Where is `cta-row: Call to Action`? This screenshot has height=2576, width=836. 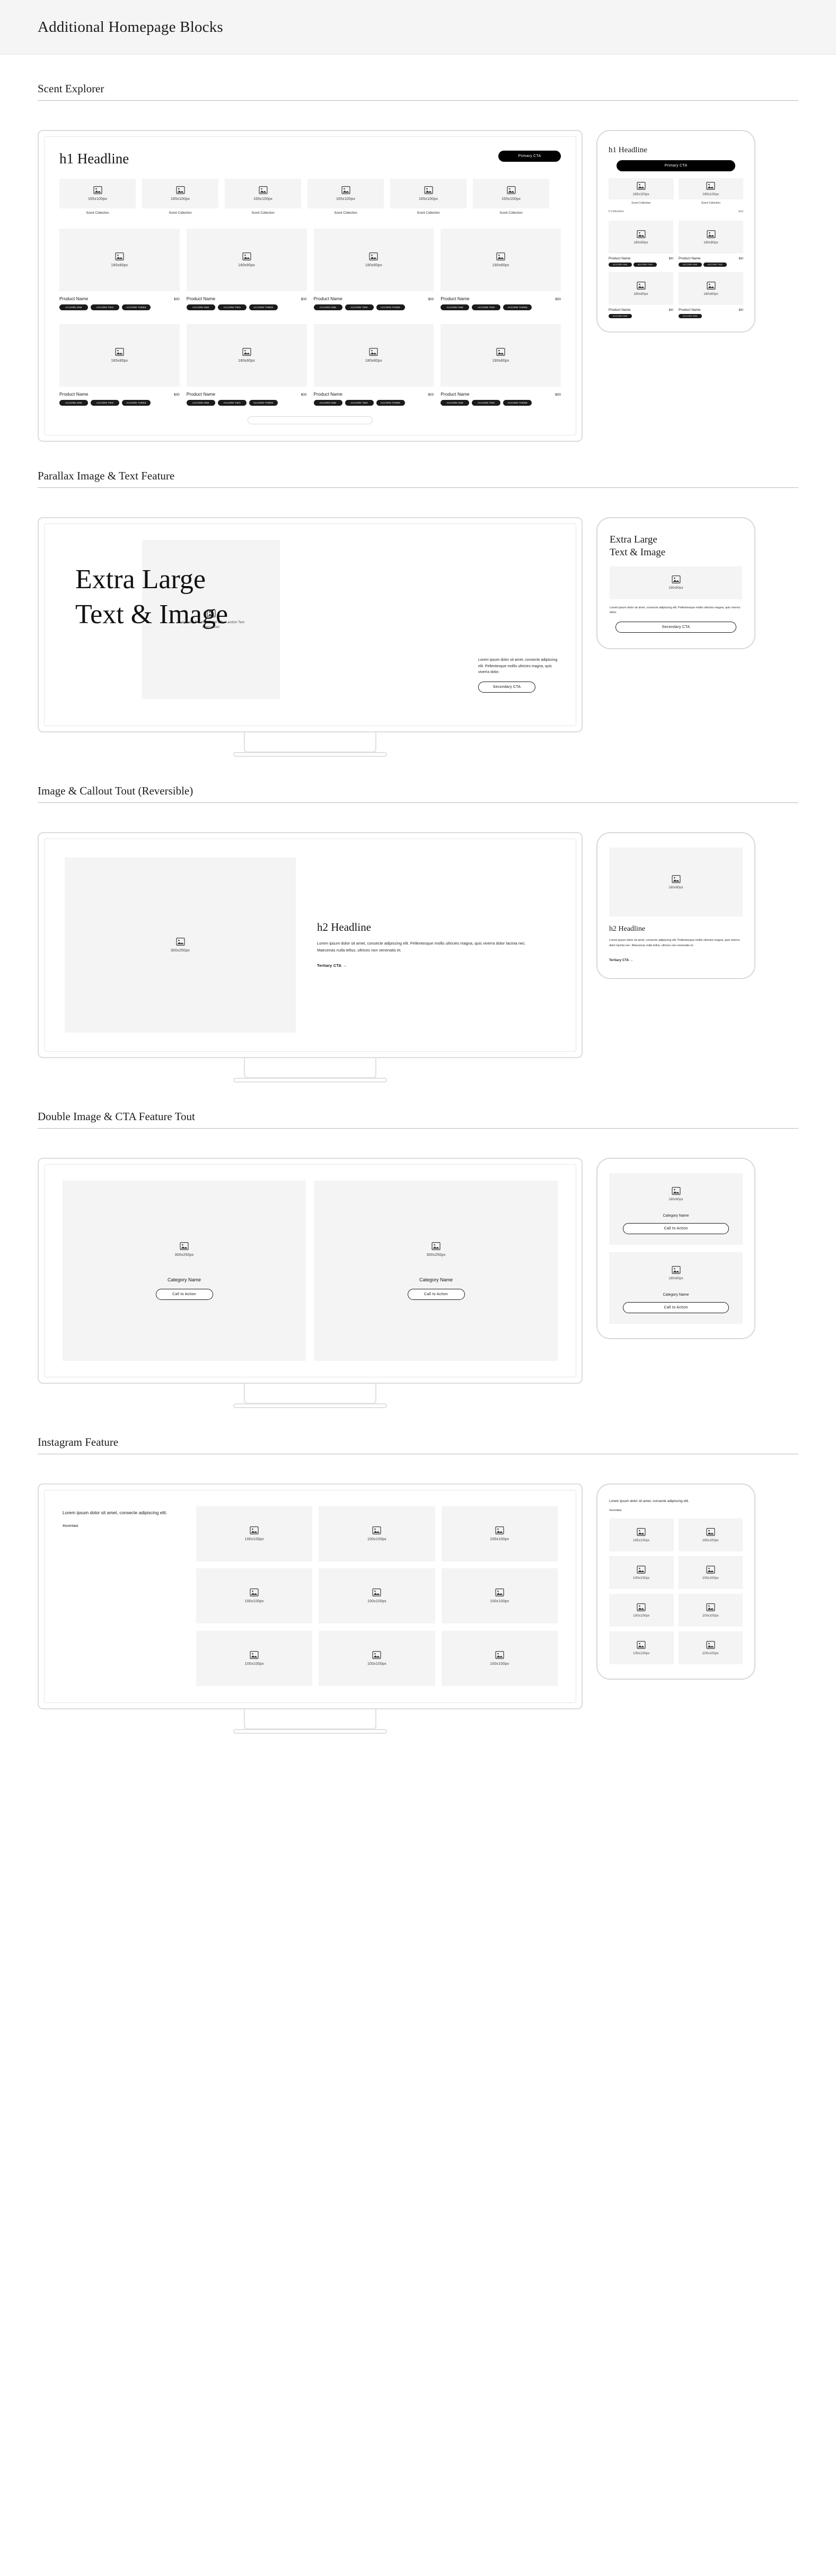
cta-row: Call to Action is located at coordinates (436, 1294).